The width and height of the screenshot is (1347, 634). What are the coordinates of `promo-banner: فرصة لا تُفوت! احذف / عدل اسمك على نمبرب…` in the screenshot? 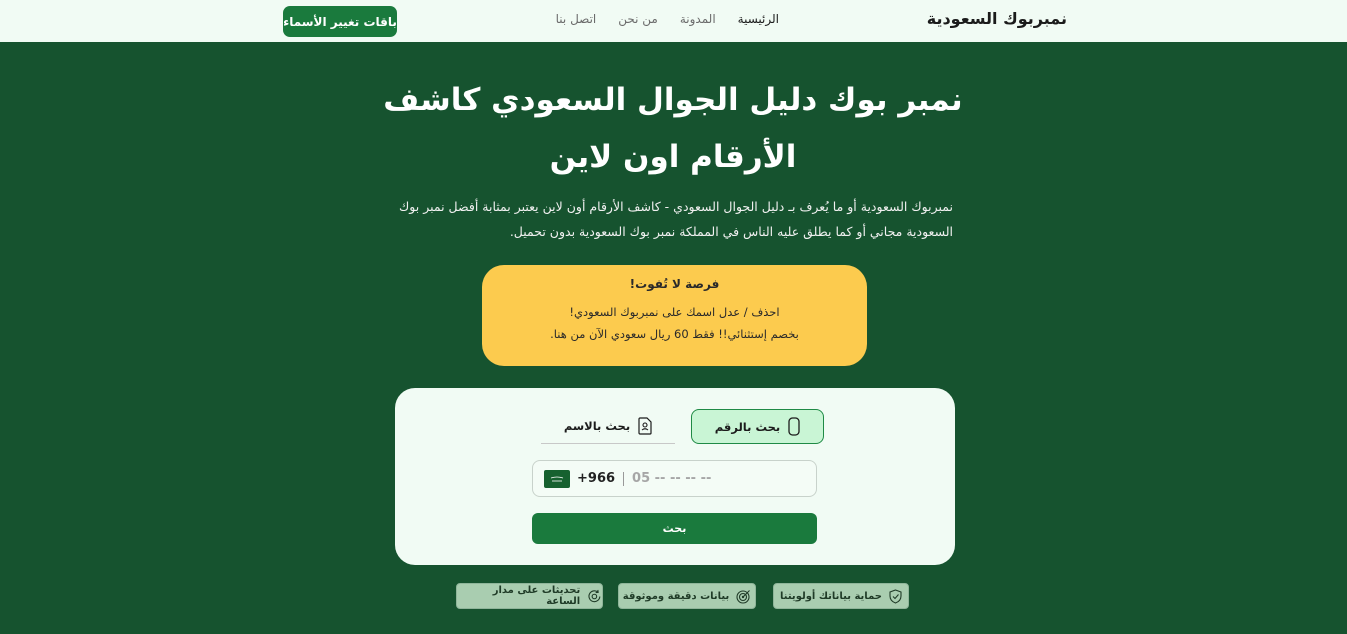 It's located at (674, 315).